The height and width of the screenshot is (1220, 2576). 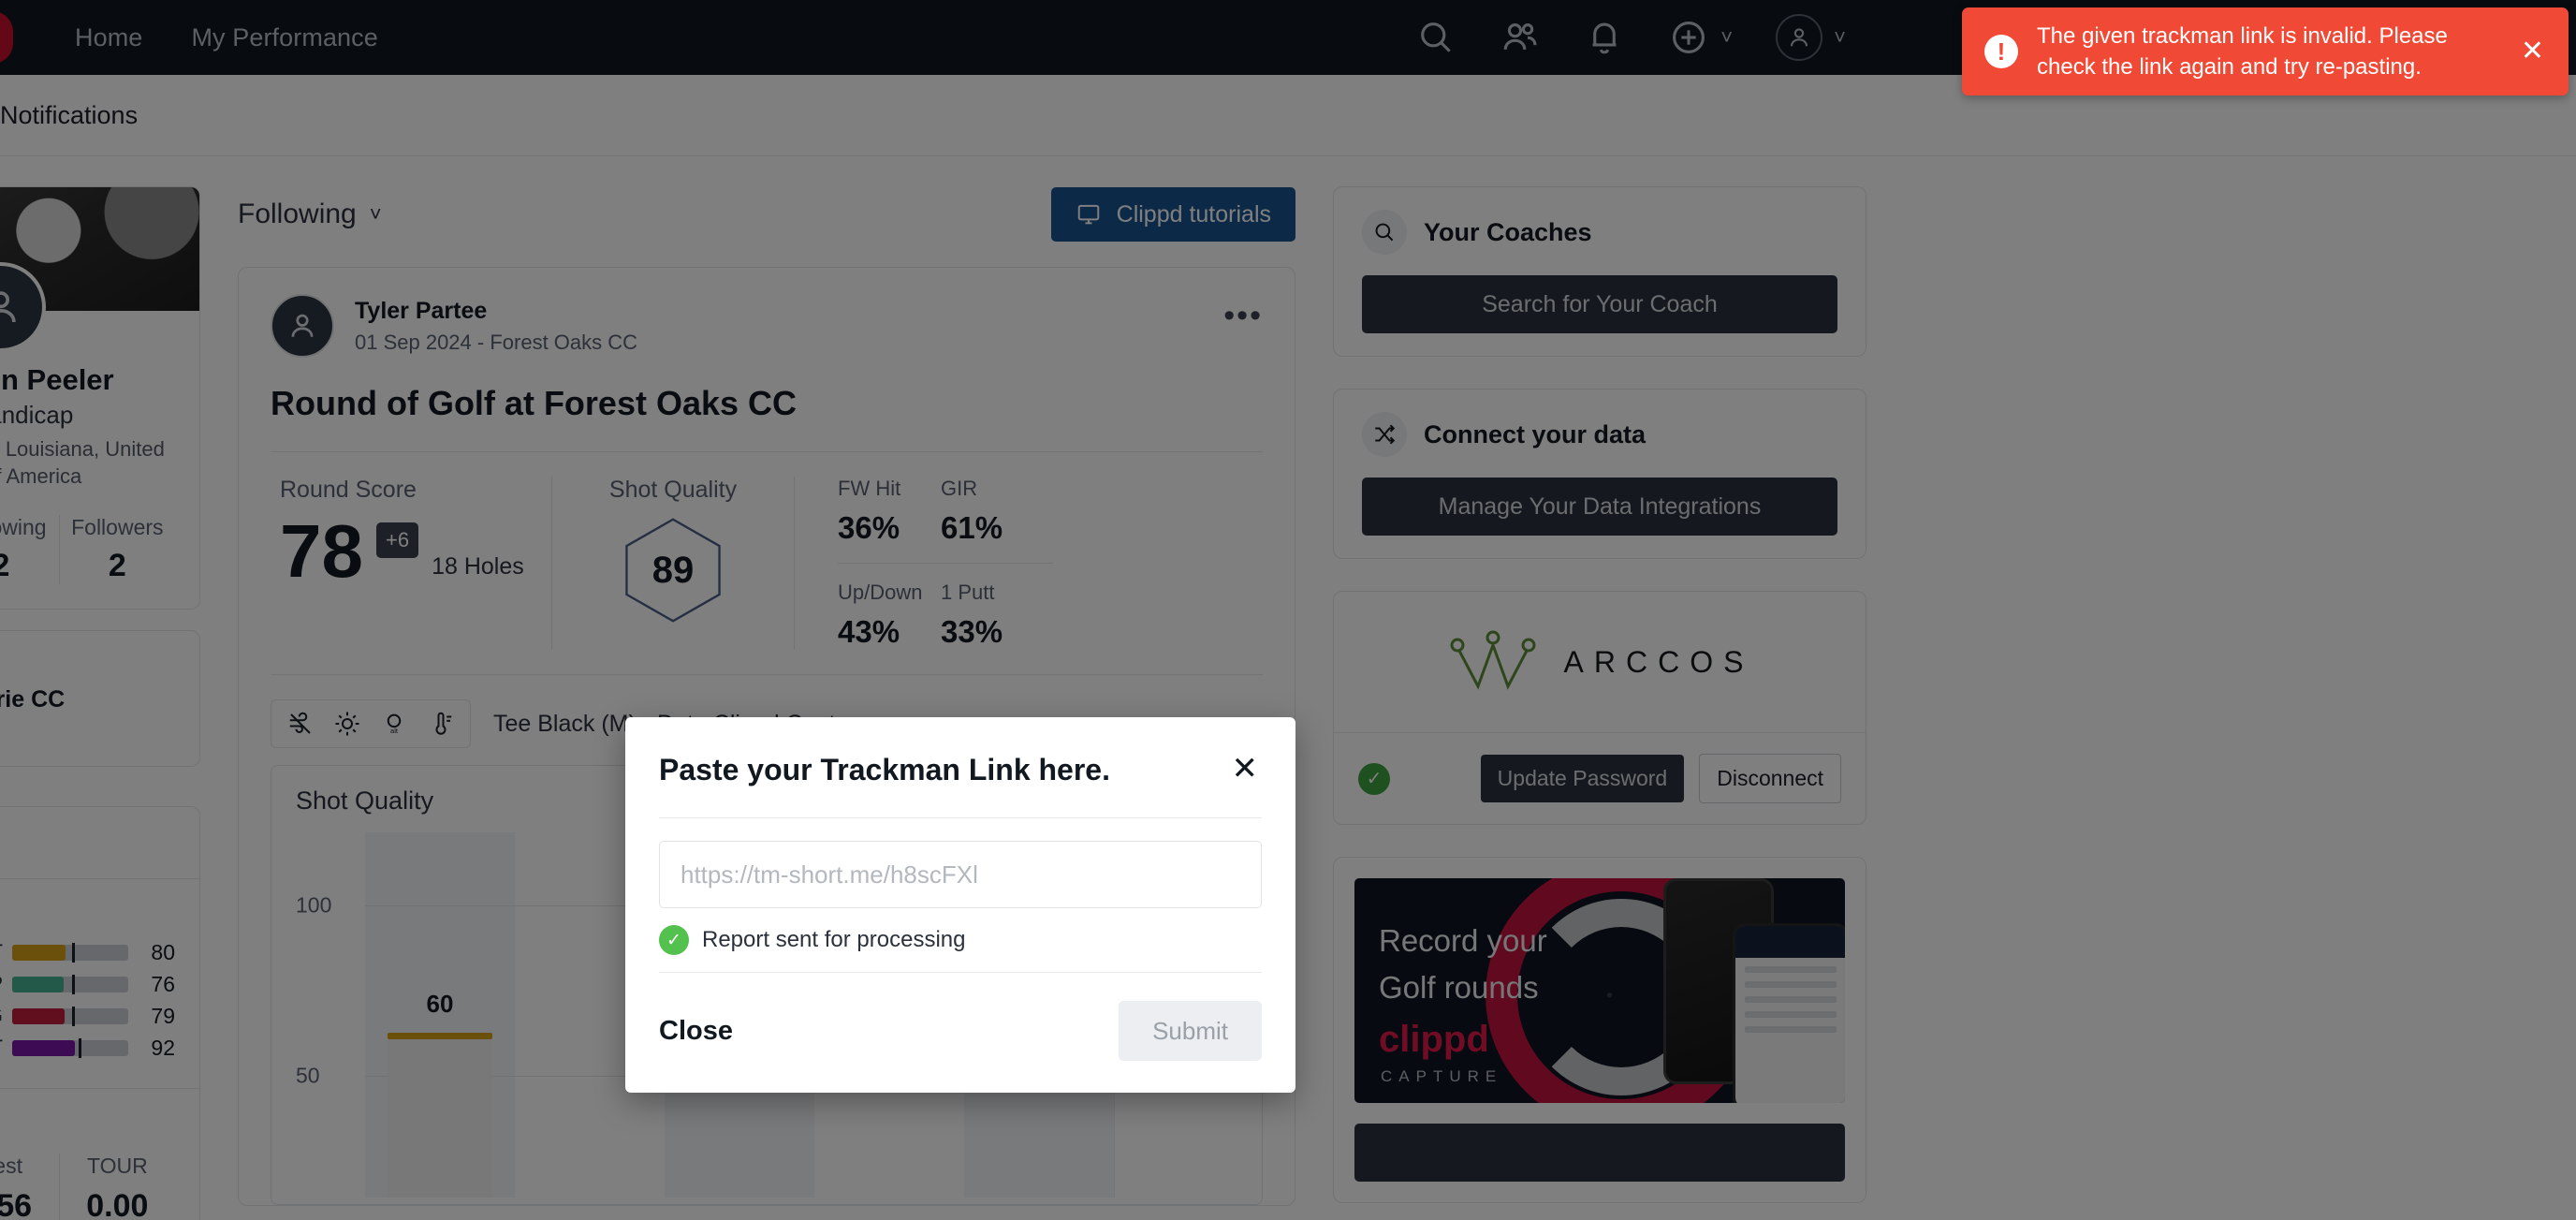 I want to click on create-menu: ˅, so click(x=1700, y=37).